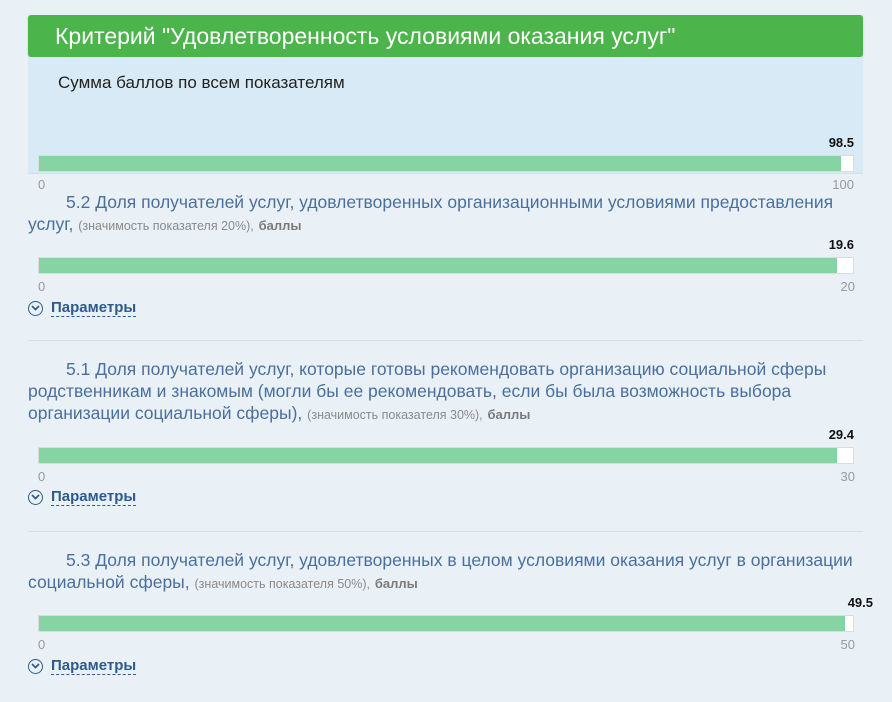 The width and height of the screenshot is (892, 702). Describe the element at coordinates (841, 244) in the screenshot. I see `indicator-value: 19.6` at that location.